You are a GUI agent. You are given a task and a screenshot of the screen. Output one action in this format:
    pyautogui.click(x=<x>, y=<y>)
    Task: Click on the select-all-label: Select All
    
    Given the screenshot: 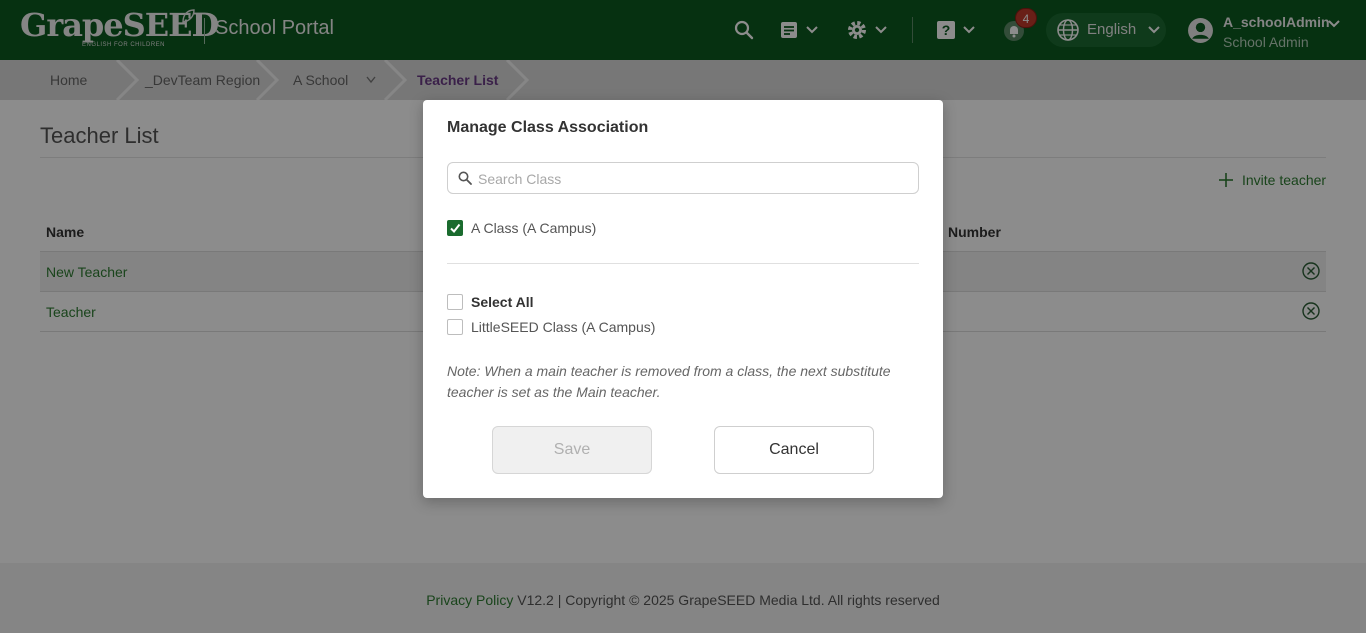 What is the action you would take?
    pyautogui.click(x=502, y=302)
    